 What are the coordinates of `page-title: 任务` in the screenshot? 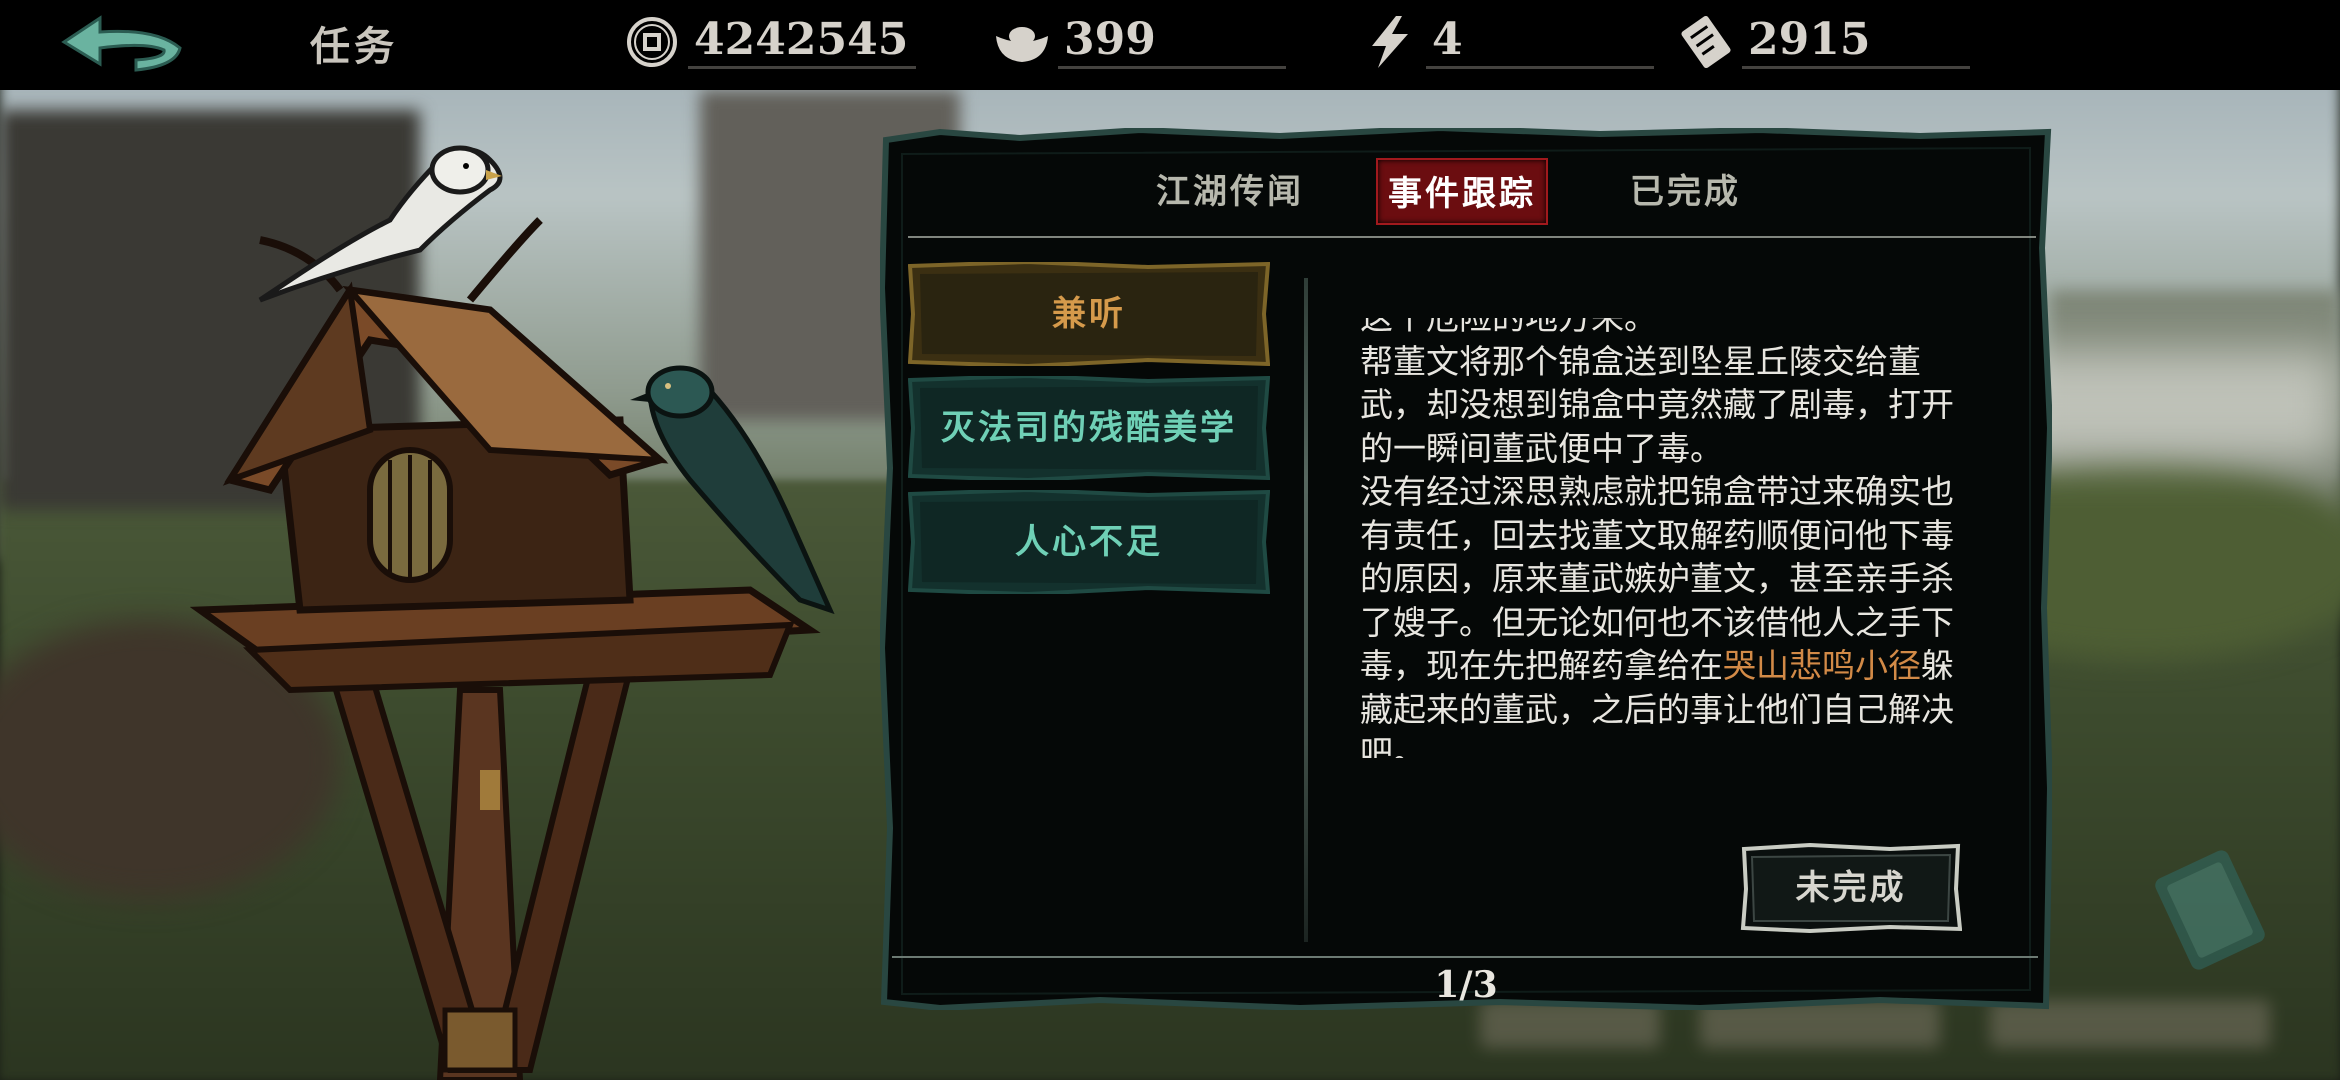 It's located at (354, 46).